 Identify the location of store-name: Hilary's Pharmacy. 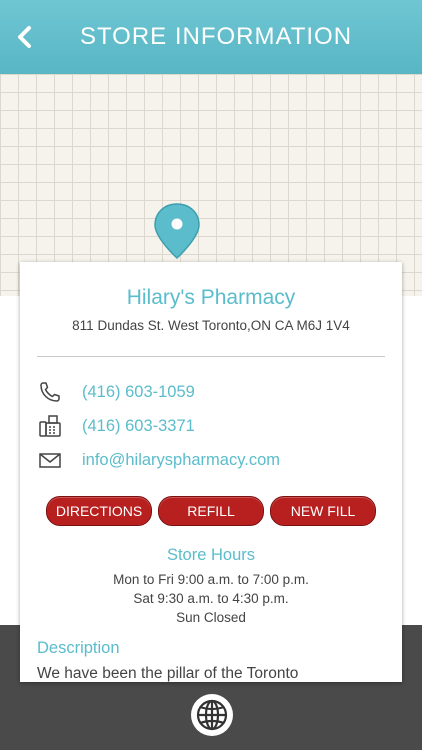
(211, 297).